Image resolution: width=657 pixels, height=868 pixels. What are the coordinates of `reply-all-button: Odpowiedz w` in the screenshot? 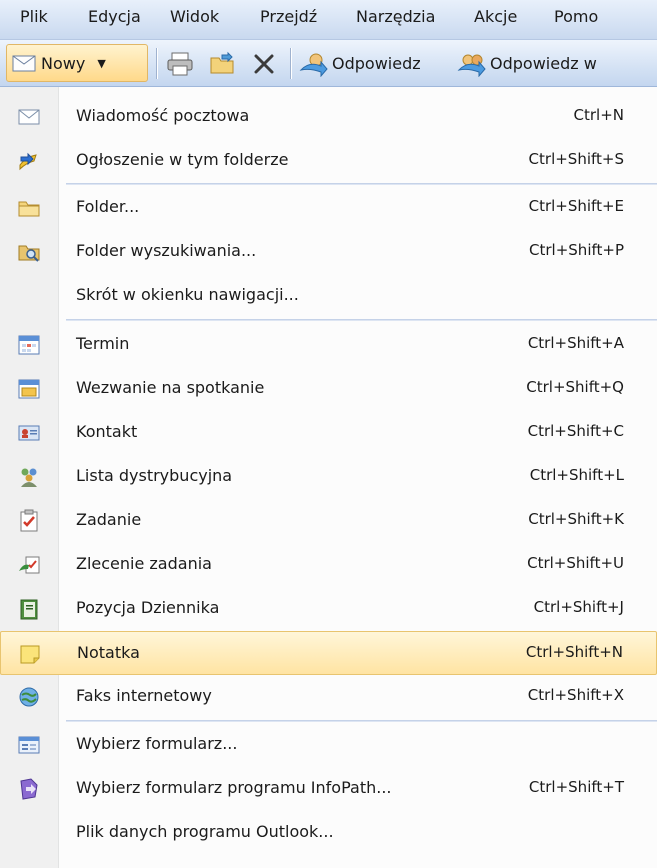 It's located at (526, 63).